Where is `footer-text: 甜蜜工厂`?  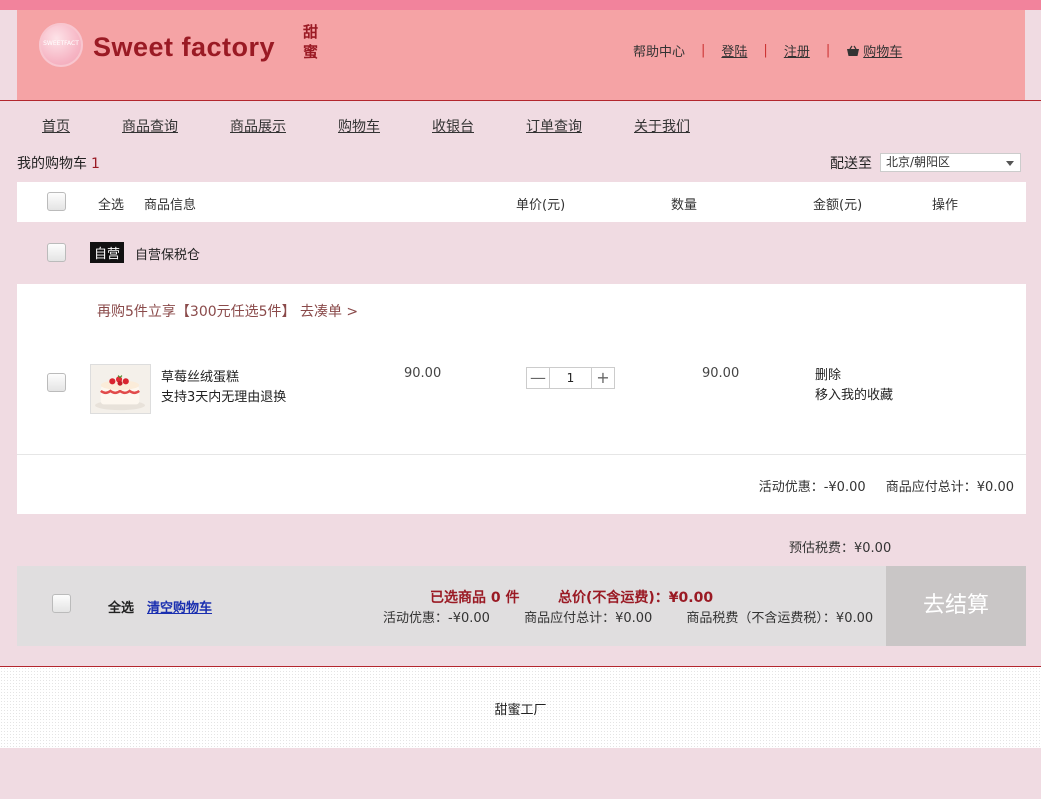
footer-text: 甜蜜工厂 is located at coordinates (520, 710).